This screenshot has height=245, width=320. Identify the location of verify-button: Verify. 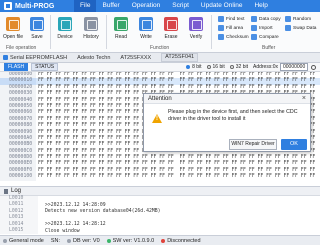
(196, 29).